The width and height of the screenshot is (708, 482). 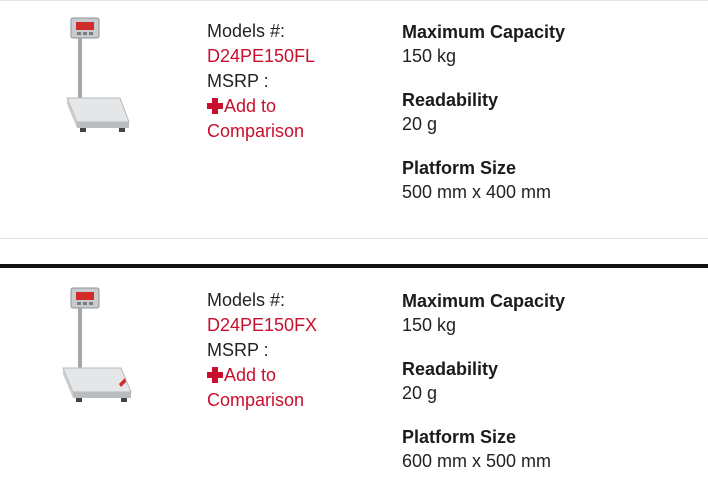 I want to click on model-number-link: D24PE150FX, so click(x=297, y=325).